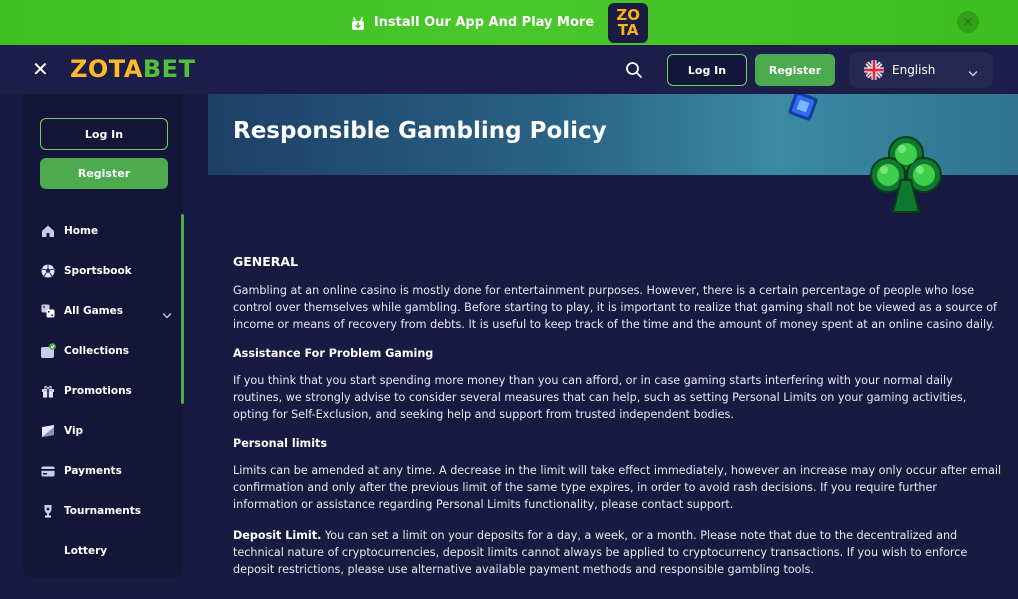  I want to click on zotabet-logo: ZOTABET, so click(132, 69).